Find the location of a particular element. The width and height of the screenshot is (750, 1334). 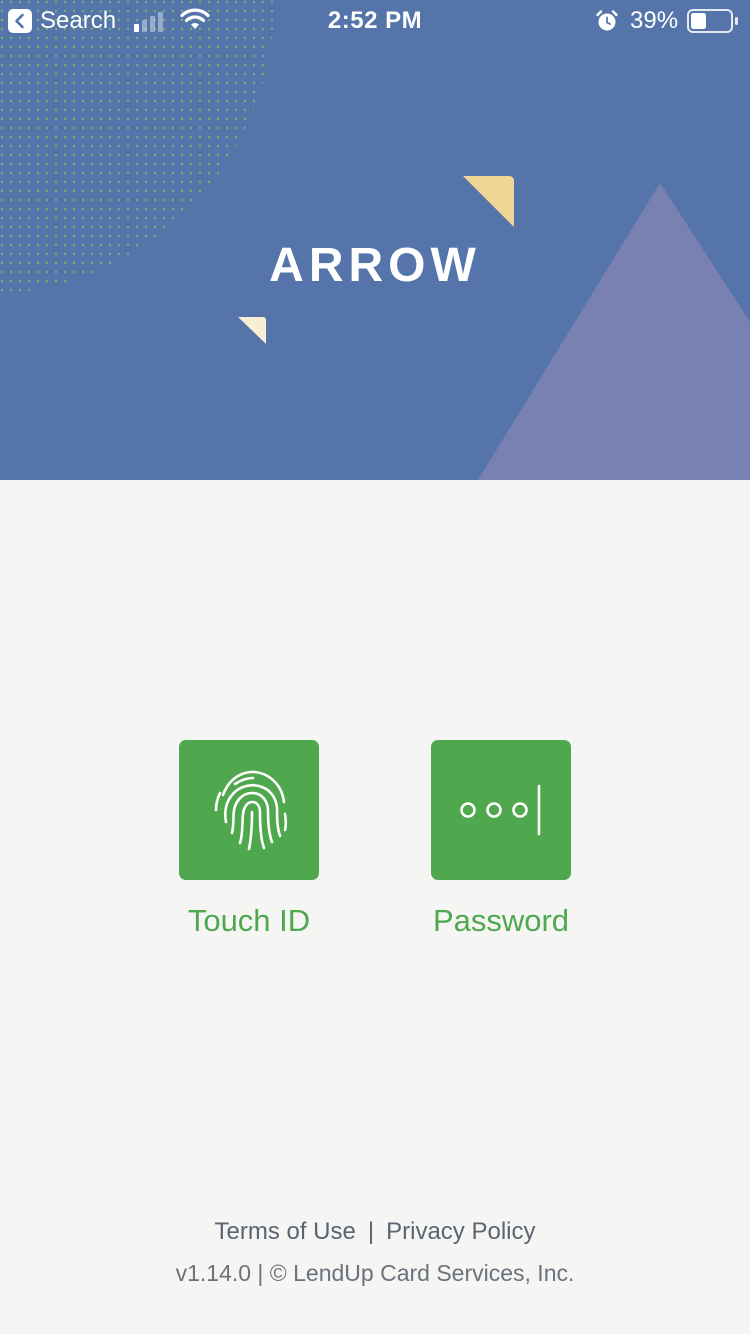

password-label: Password is located at coordinates (501, 921).